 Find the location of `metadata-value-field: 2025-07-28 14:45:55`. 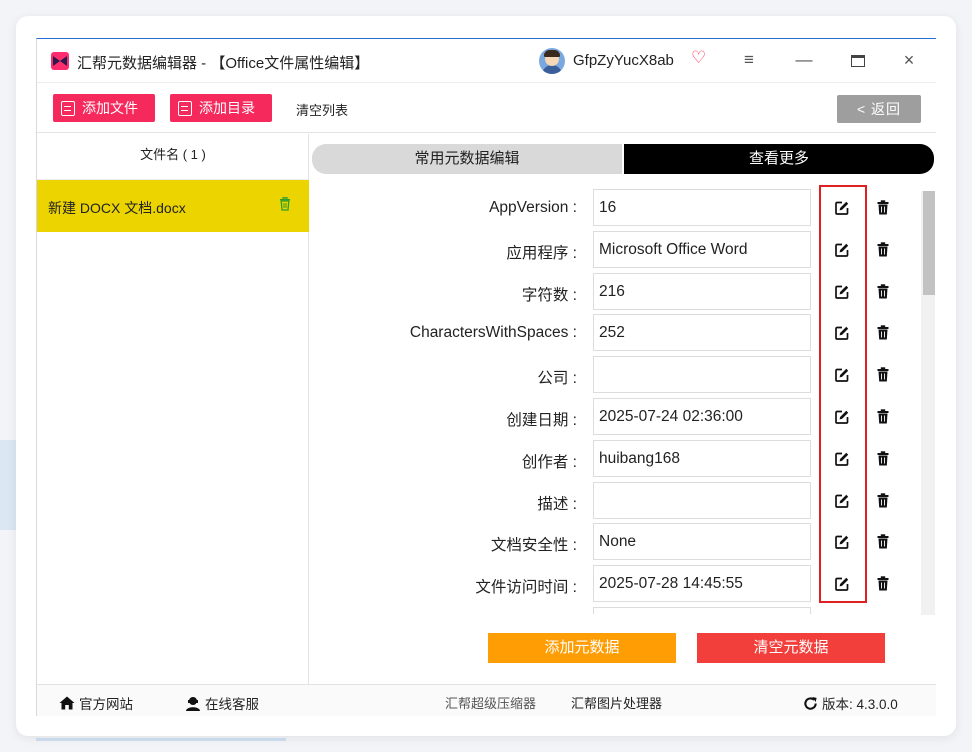

metadata-value-field: 2025-07-28 14:45:55 is located at coordinates (702, 584).